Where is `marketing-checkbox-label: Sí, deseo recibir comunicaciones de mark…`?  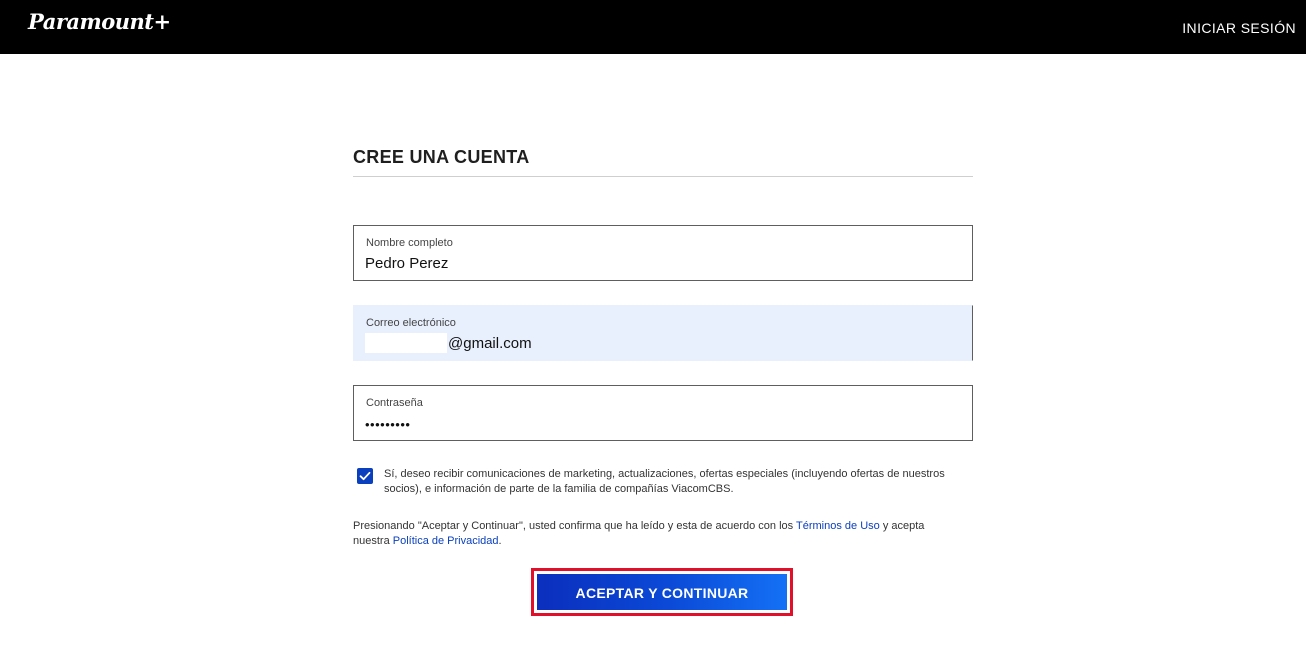 marketing-checkbox-label: Sí, deseo recibir comunicaciones de mark… is located at coordinates (664, 481).